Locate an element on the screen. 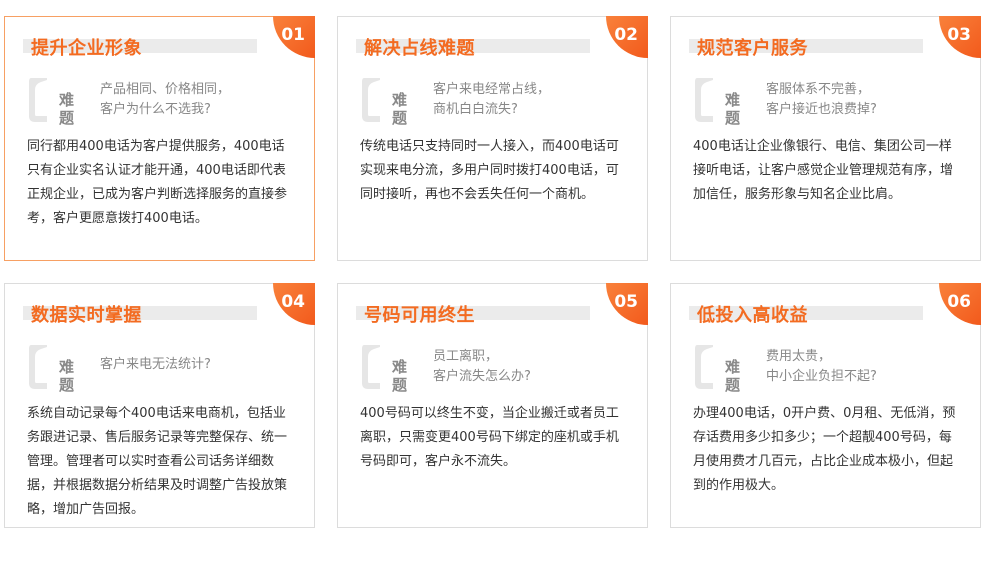 The width and height of the screenshot is (989, 582). problem-text: 客户来电经常占线， 商机白白流失? is located at coordinates (492, 99).